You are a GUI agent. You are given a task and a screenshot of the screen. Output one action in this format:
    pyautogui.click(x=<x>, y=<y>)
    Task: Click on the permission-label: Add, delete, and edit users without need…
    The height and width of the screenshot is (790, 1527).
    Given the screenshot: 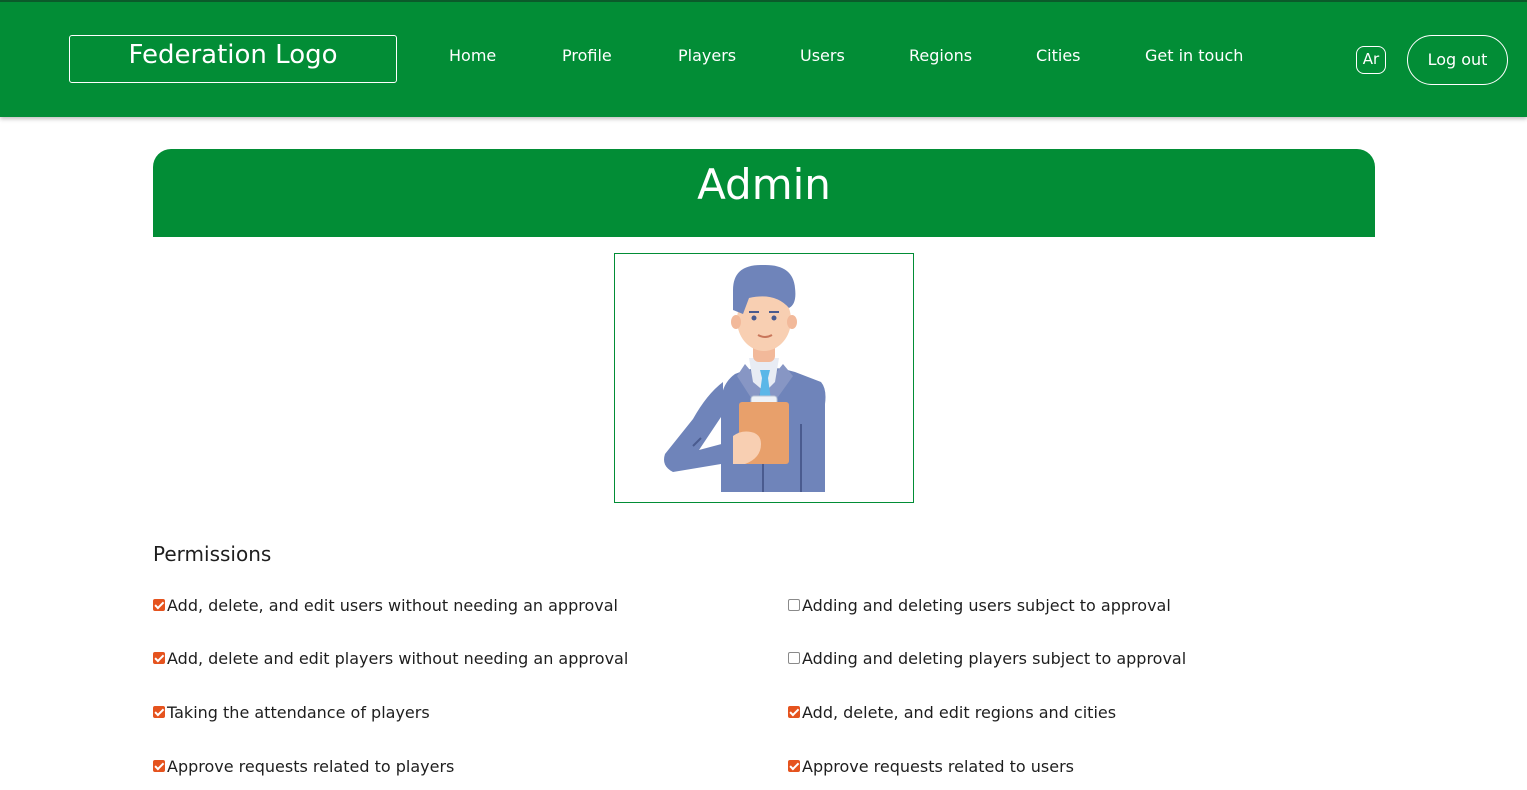 What is the action you would take?
    pyautogui.click(x=392, y=605)
    